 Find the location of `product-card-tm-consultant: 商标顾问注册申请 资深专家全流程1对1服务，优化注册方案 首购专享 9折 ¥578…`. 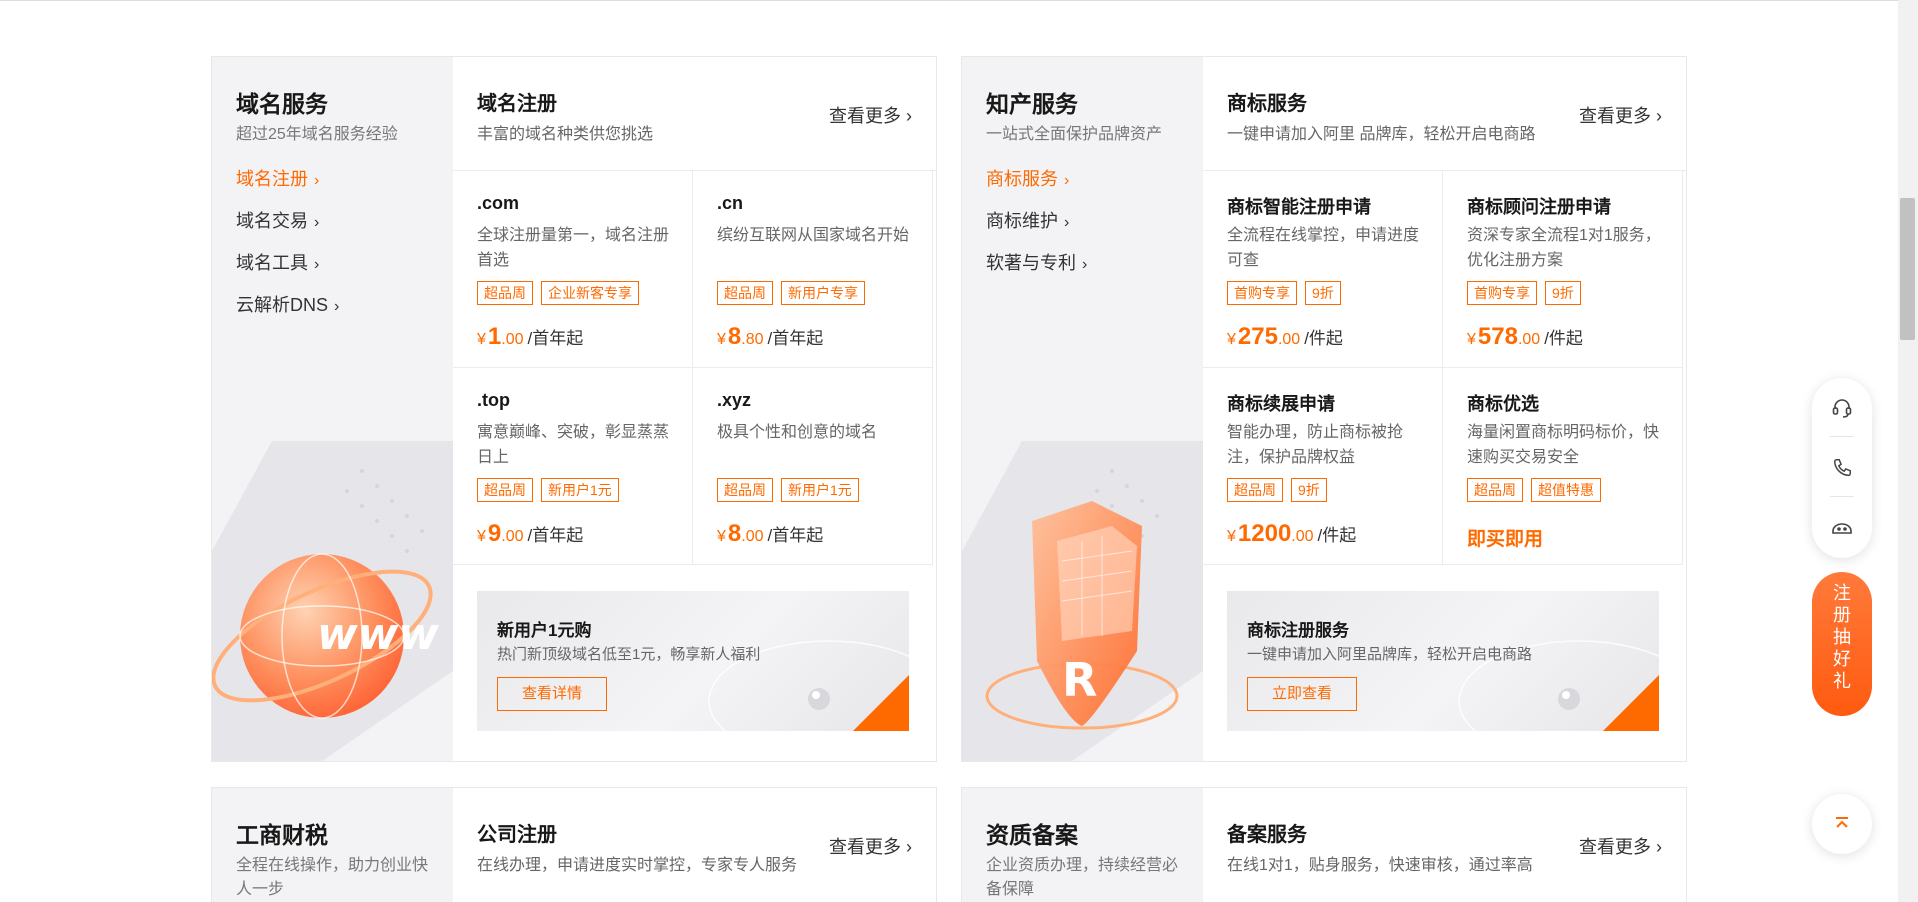

product-card-tm-consultant: 商标顾问注册申请 资深专家全流程1对1服务，优化注册方案 首购专享 9折 ¥578… is located at coordinates (1563, 269).